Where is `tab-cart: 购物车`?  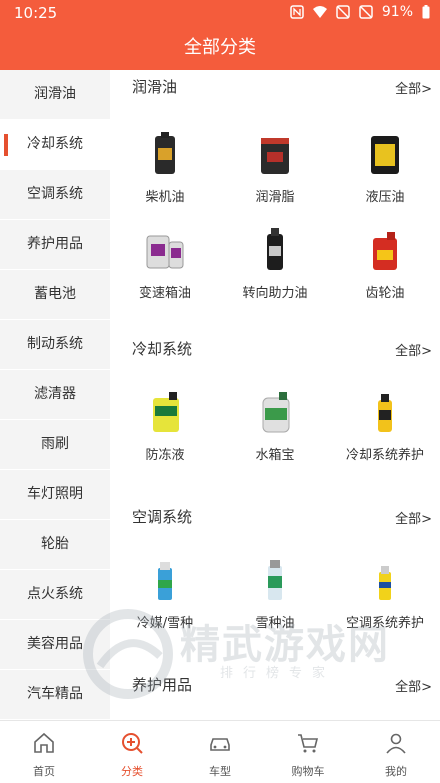
tab-cart: 购物车 is located at coordinates (308, 752).